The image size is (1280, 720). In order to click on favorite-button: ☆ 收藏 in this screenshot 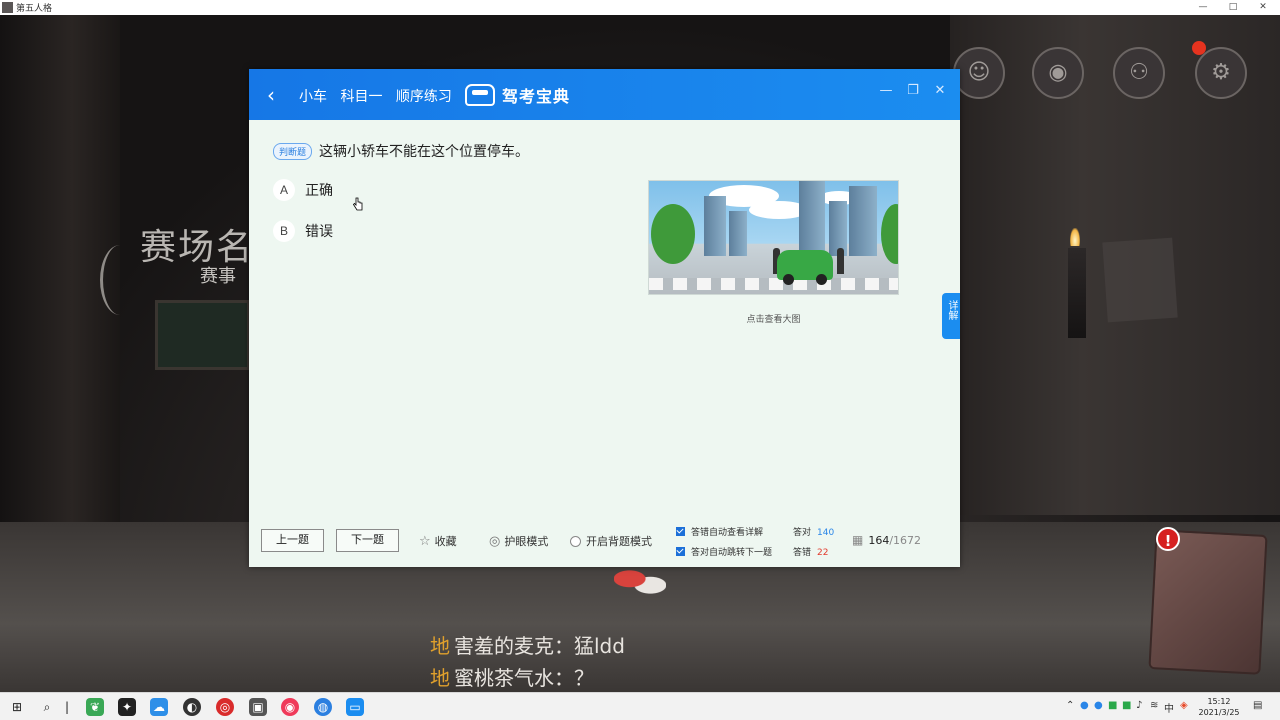, I will do `click(438, 541)`.